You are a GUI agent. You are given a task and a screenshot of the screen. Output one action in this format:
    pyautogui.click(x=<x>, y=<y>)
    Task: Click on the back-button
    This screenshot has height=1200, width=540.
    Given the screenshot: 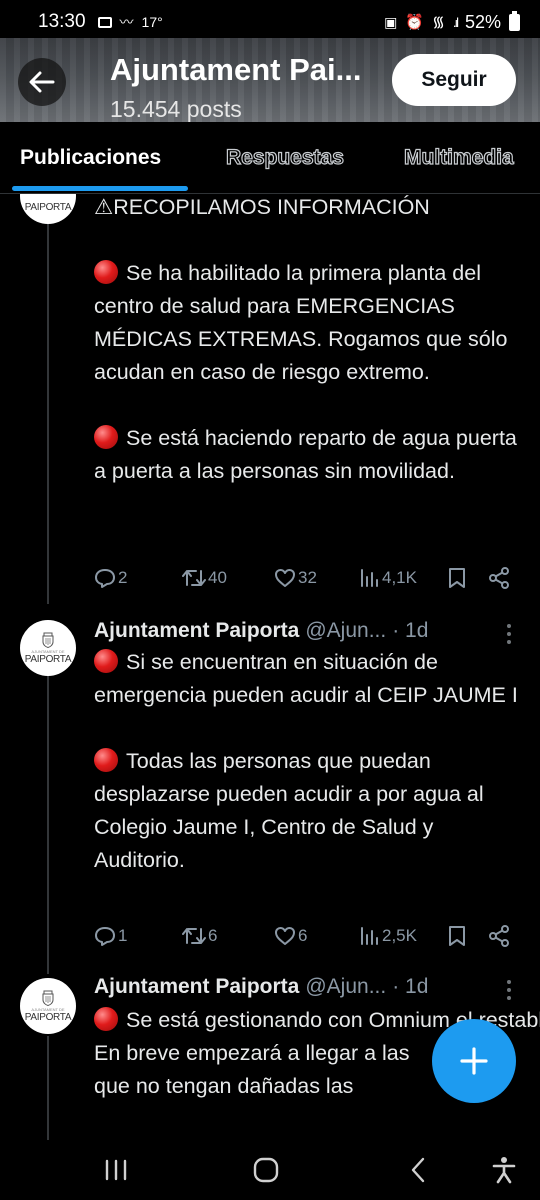 What is the action you would take?
    pyautogui.click(x=42, y=82)
    